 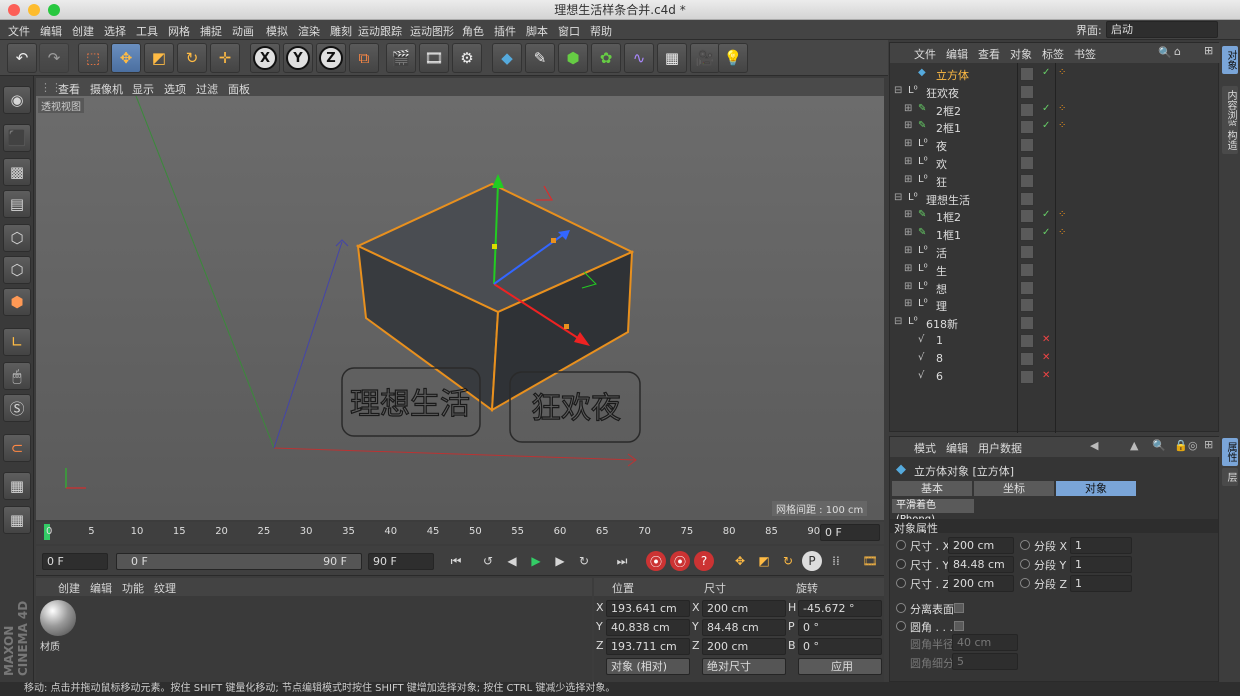 I want to click on z-axis-lock-button: Z, so click(x=331, y=58).